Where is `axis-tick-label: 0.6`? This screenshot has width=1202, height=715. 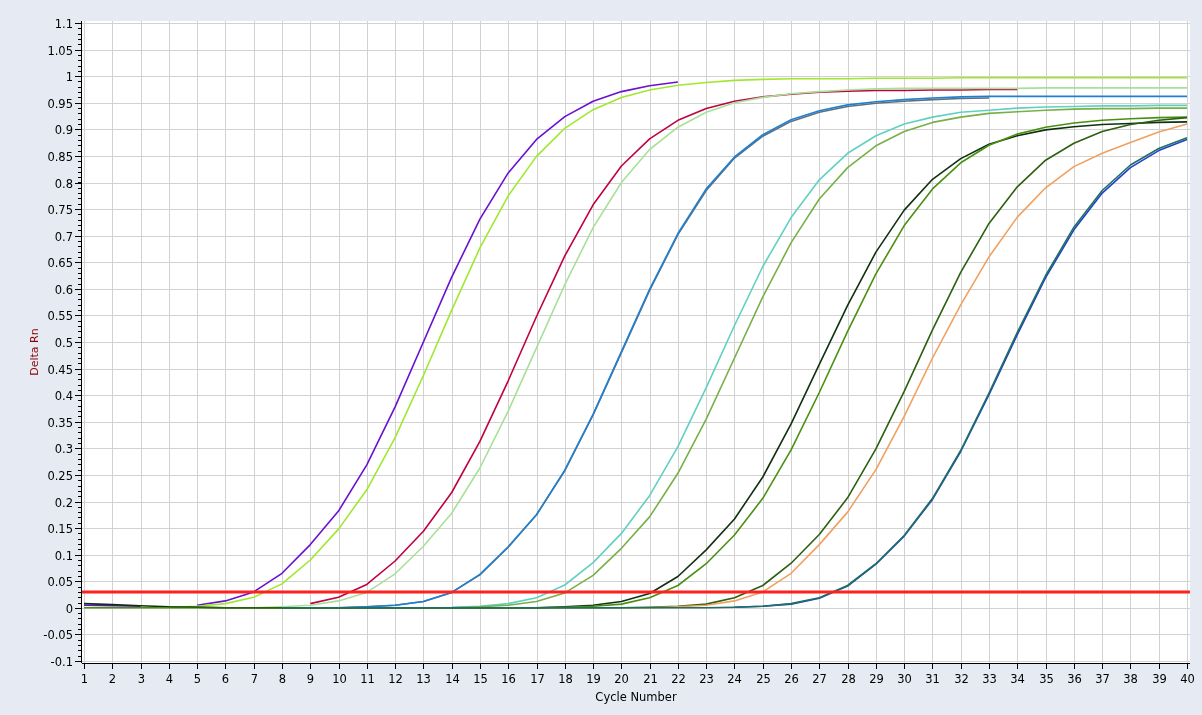 axis-tick-label: 0.6 is located at coordinates (63, 289).